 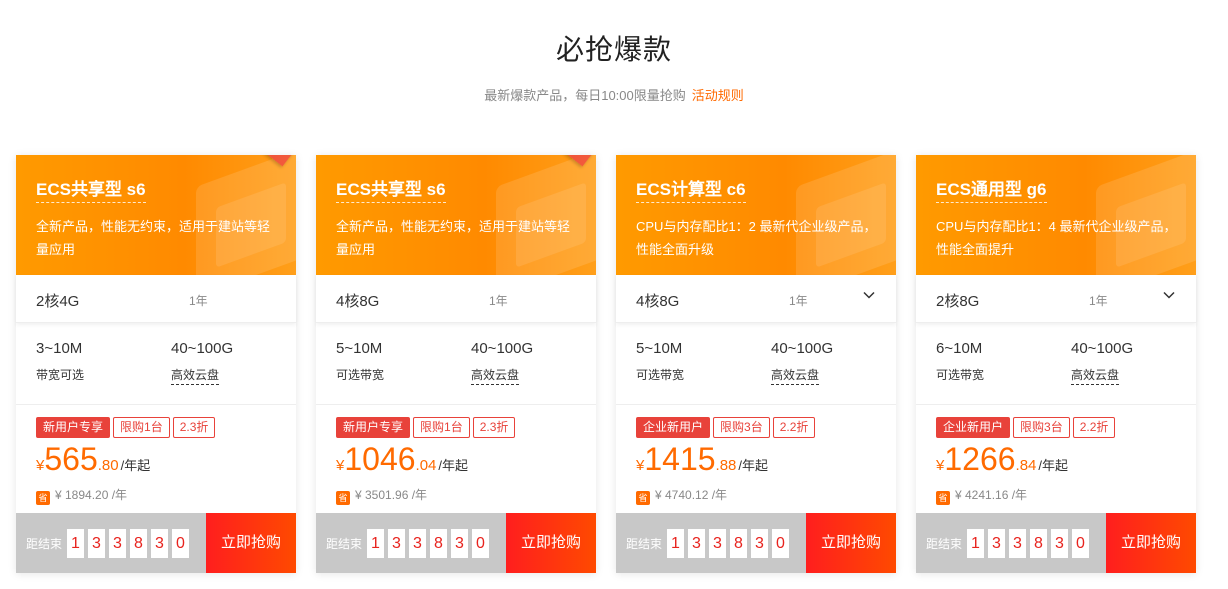 I want to click on subtitle-text: 最新爆款产品，每日10:00限量抢购, so click(x=585, y=95).